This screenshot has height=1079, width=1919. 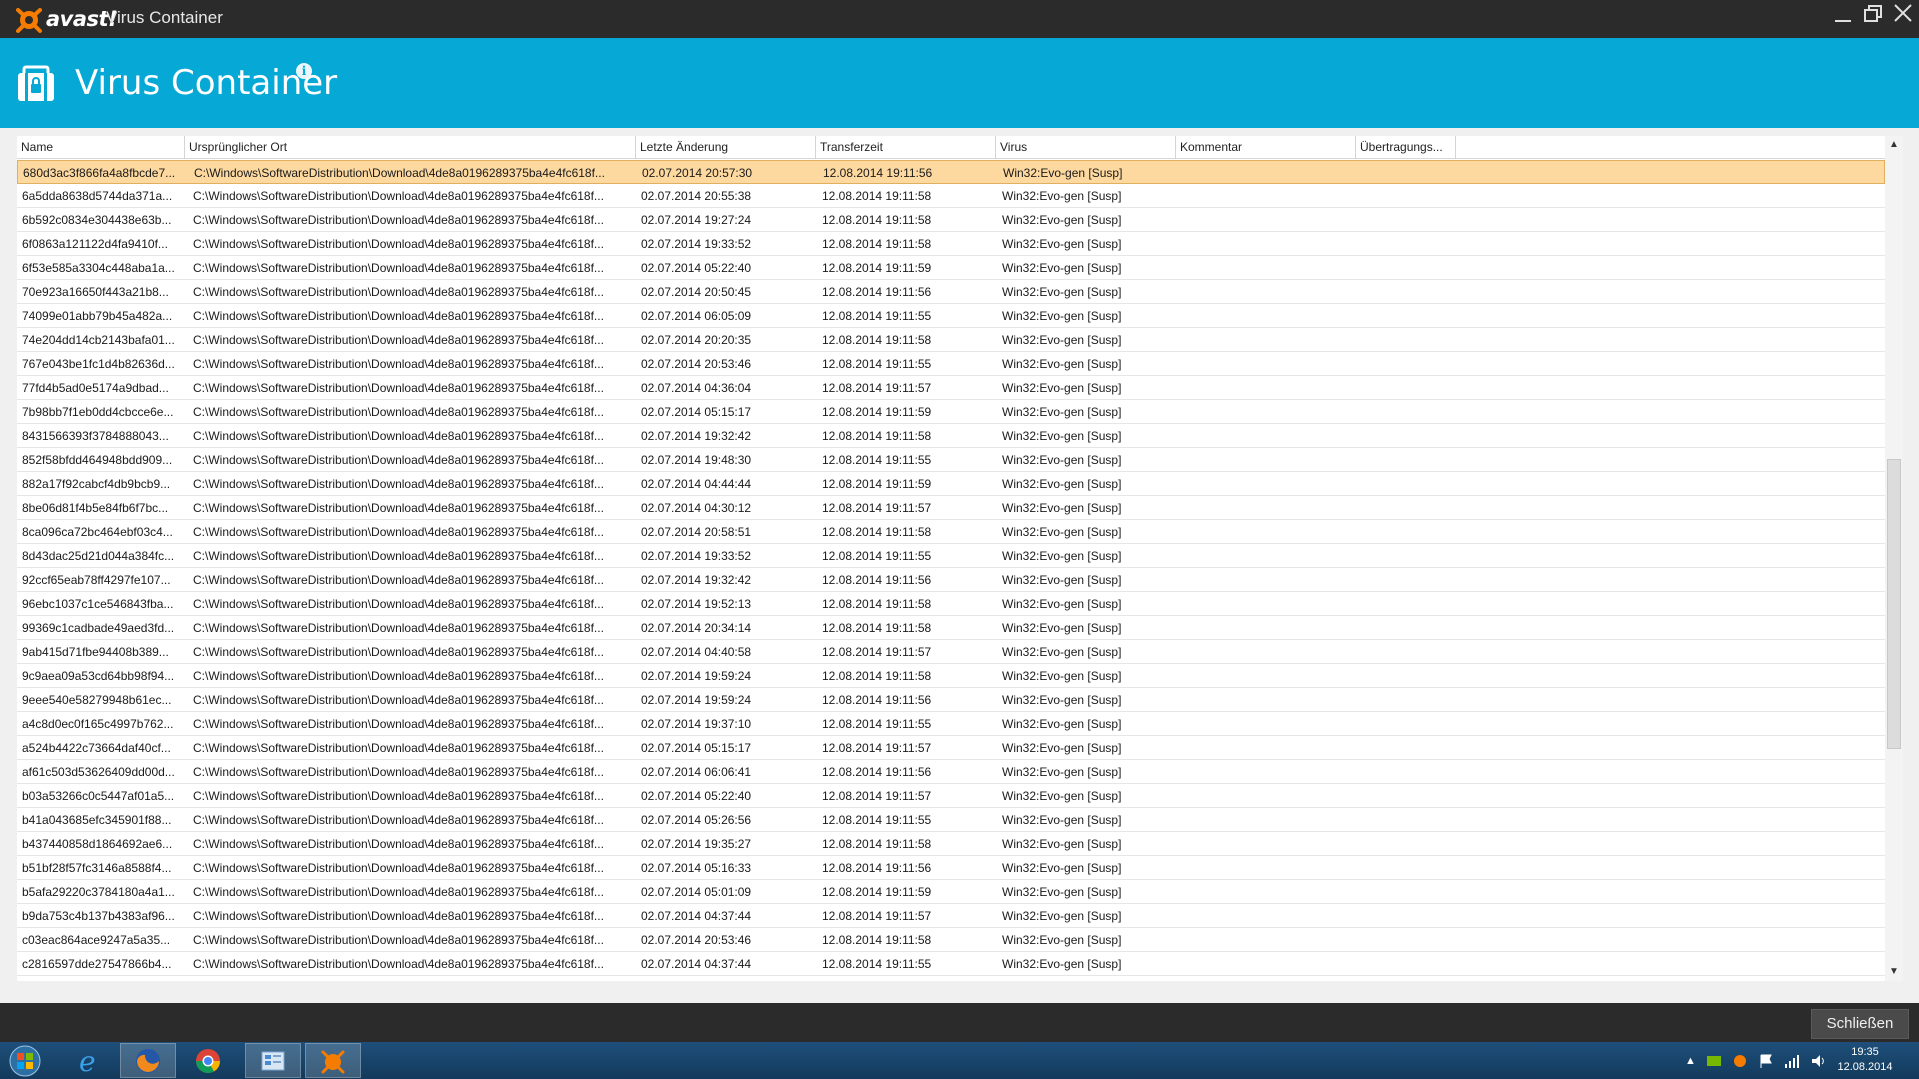 I want to click on close-button: Schließen, so click(x=1860, y=1024).